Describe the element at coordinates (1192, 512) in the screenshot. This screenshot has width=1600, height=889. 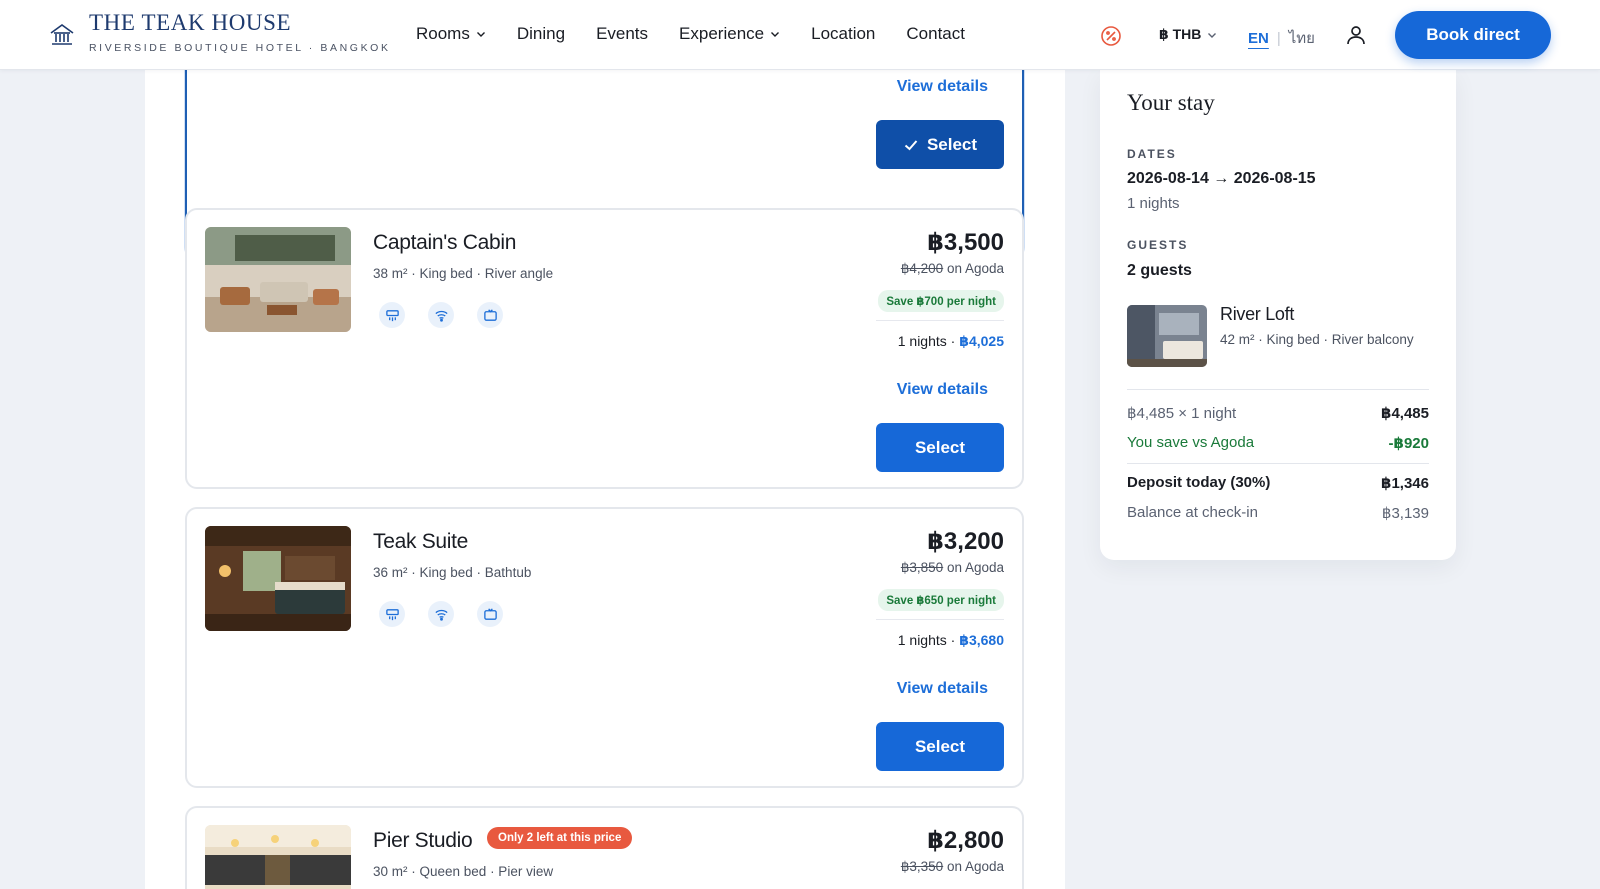
I see `balance-label: Balance at check-in` at that location.